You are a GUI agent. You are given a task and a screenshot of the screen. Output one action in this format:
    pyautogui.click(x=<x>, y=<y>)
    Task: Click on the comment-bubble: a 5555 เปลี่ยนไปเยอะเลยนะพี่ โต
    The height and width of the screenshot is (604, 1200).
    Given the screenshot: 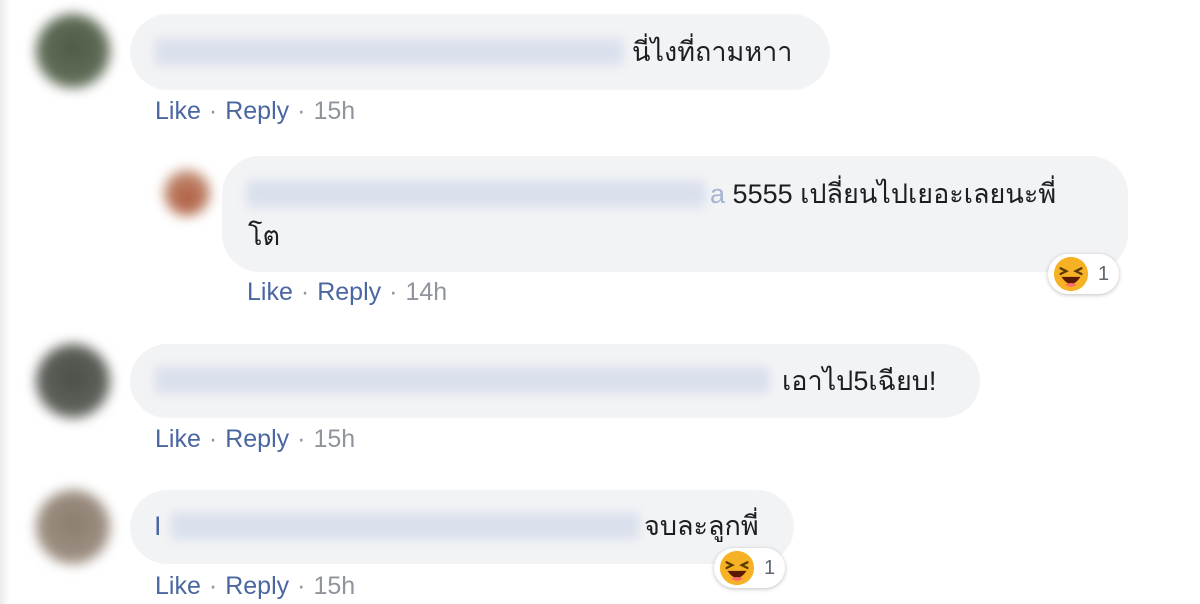 What is the action you would take?
    pyautogui.click(x=675, y=214)
    